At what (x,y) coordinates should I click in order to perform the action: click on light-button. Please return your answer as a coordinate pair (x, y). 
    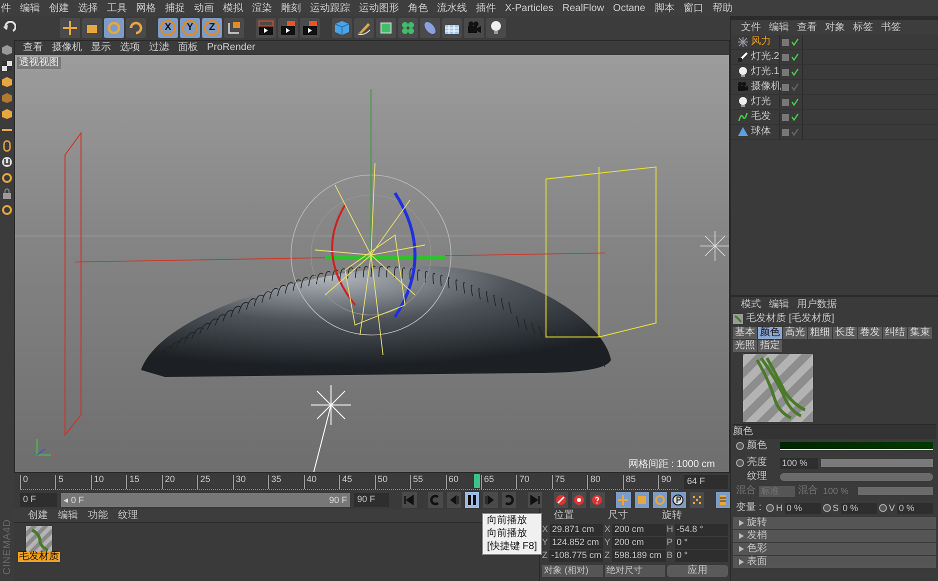
    Looking at the image, I should click on (496, 28).